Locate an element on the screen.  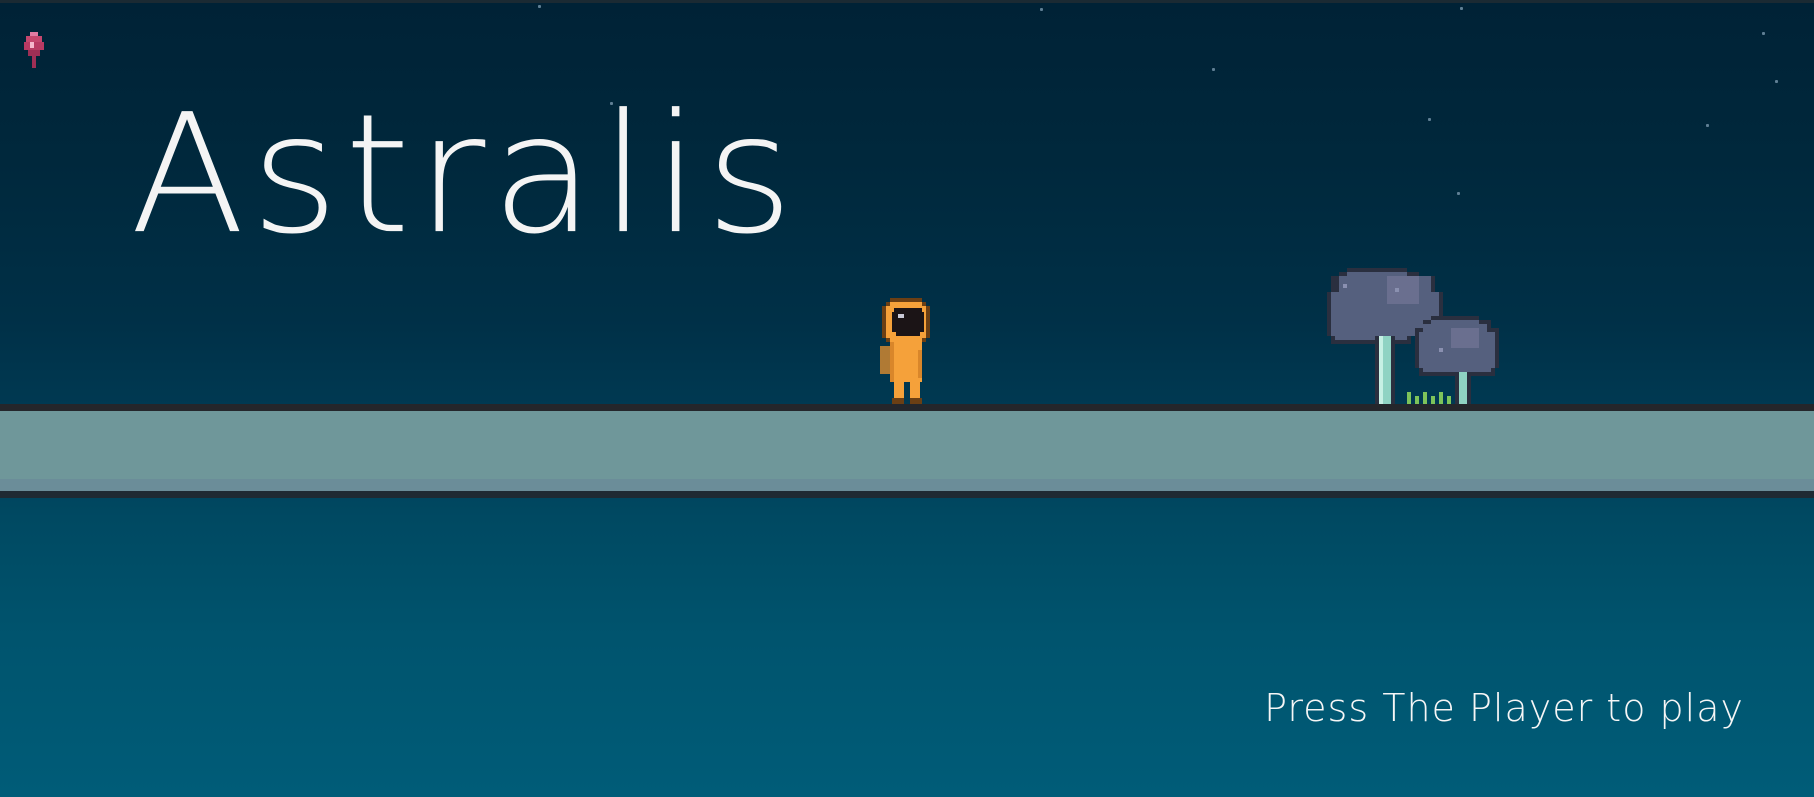
top-border is located at coordinates (907, 1).